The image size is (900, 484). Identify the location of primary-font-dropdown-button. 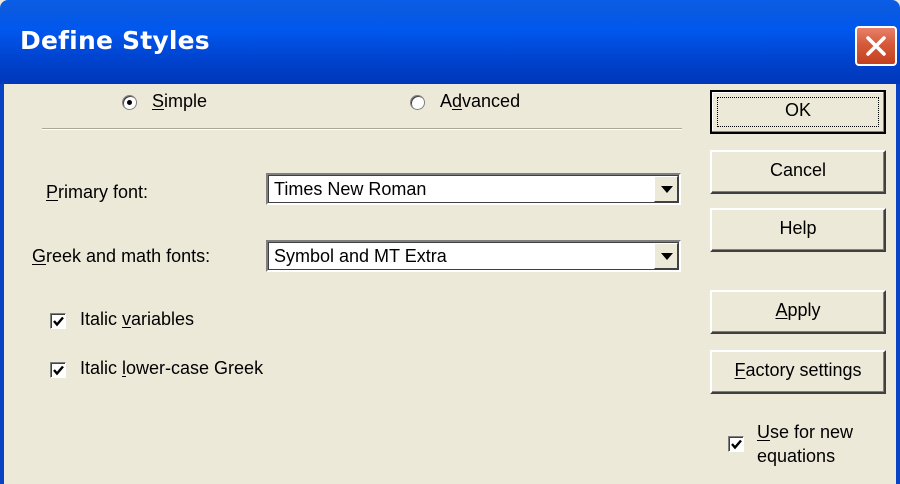
(666, 189).